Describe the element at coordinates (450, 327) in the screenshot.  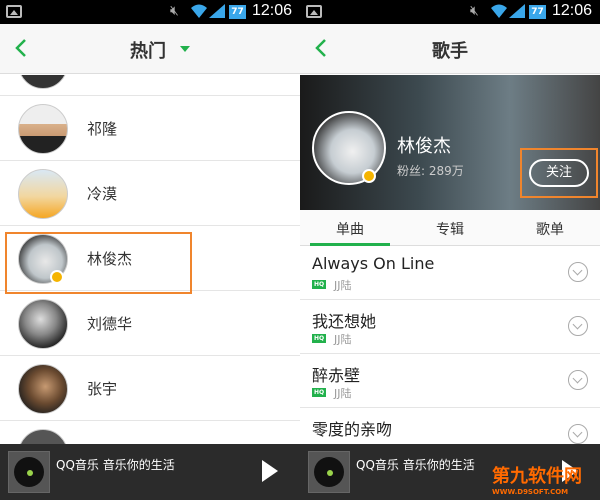
I see `song-row: 我还想她 HQ JJ陆` at that location.